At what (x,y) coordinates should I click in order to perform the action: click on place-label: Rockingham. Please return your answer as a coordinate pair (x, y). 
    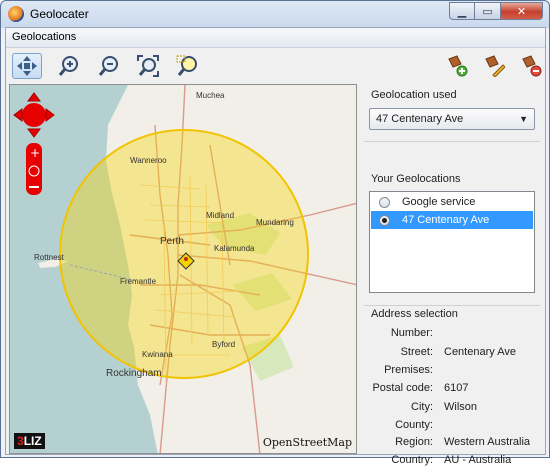
    Looking at the image, I should click on (134, 373).